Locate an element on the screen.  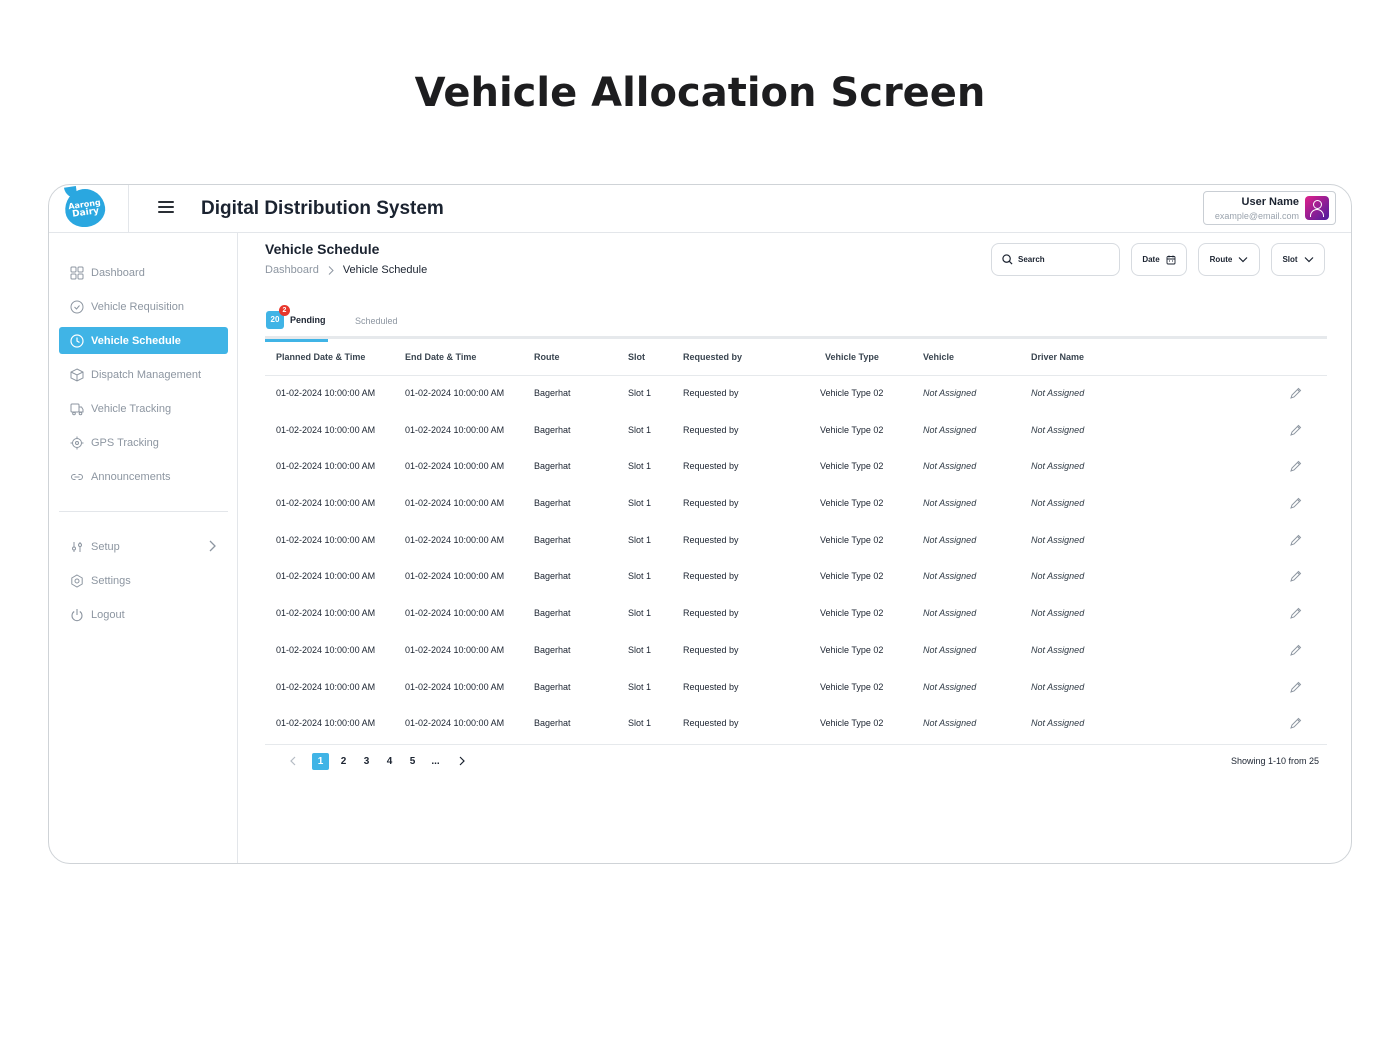
sidebar-item-vehicle-schedule: Vehicle Schedule is located at coordinates (143, 340).